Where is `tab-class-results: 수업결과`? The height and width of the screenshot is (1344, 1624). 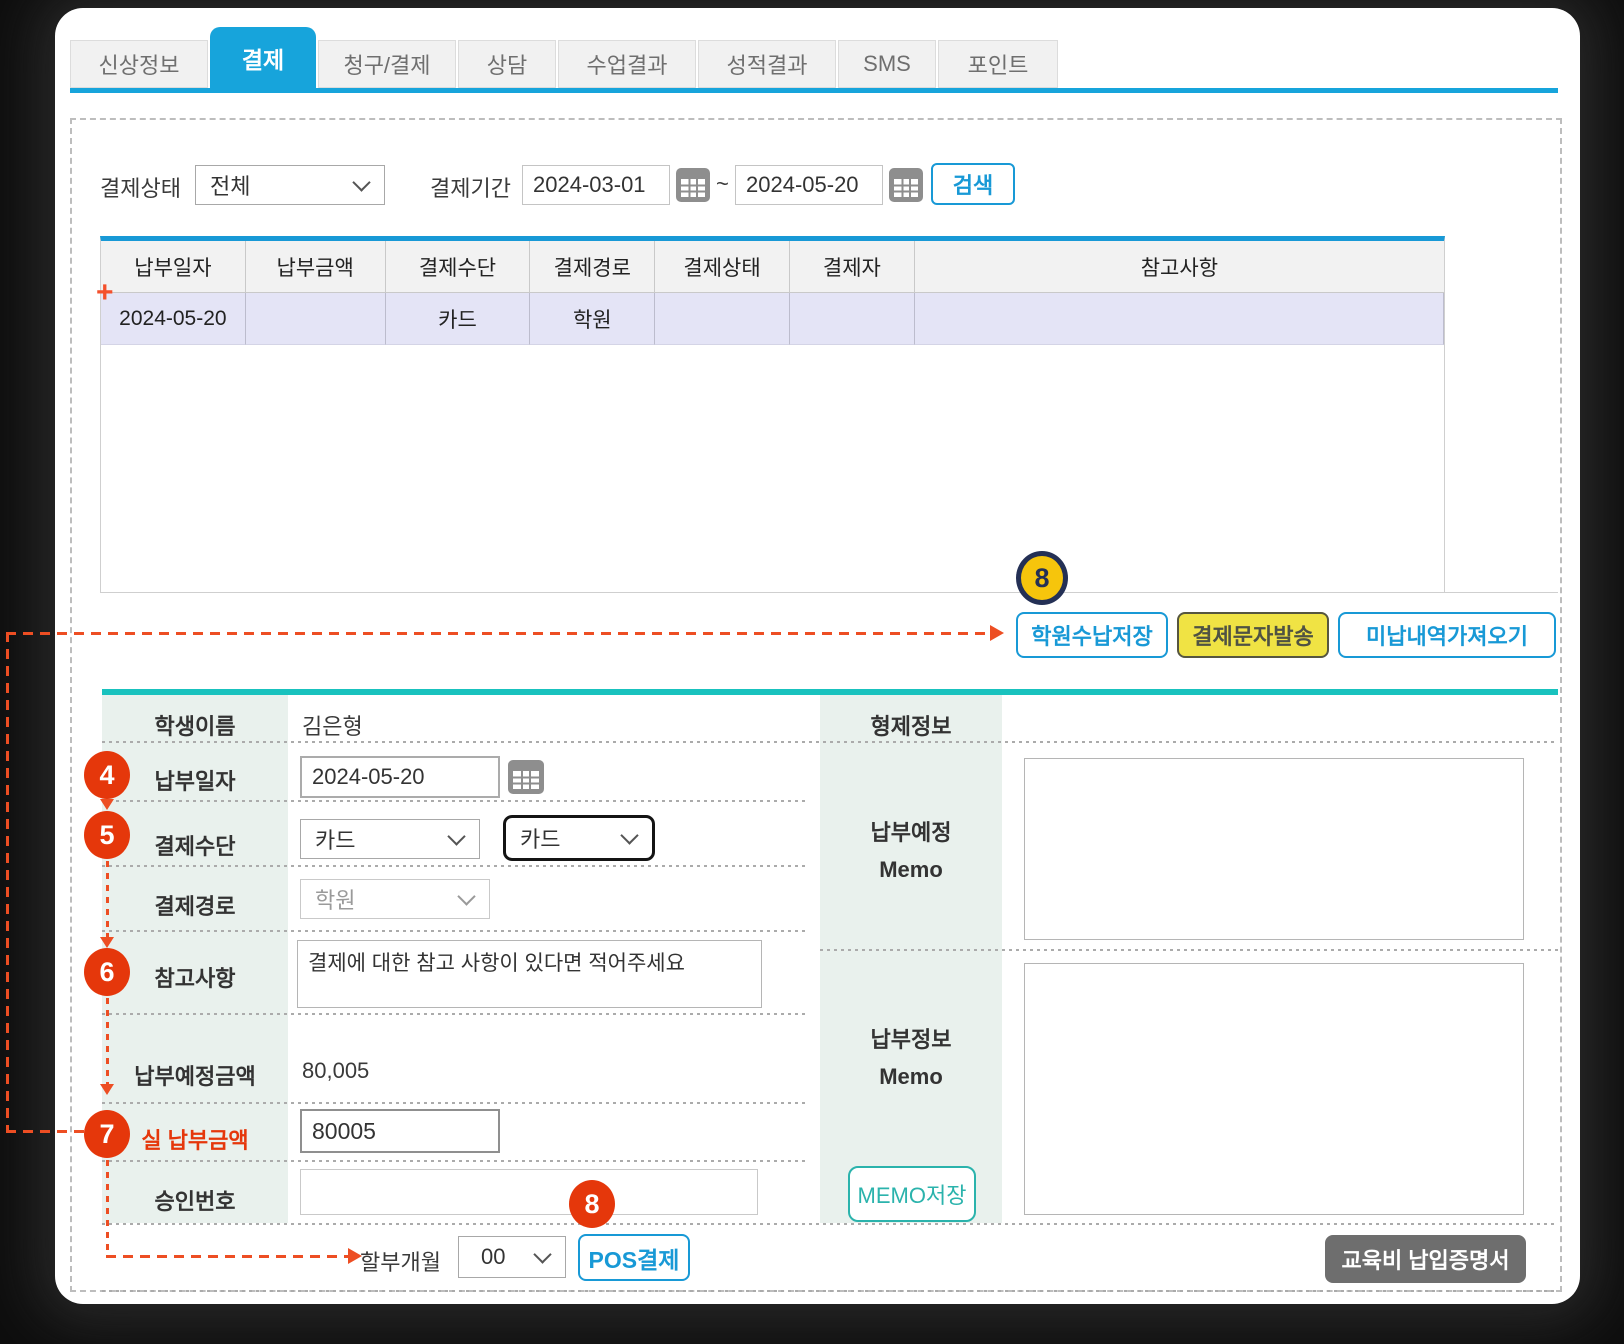 tab-class-results: 수업결과 is located at coordinates (627, 64).